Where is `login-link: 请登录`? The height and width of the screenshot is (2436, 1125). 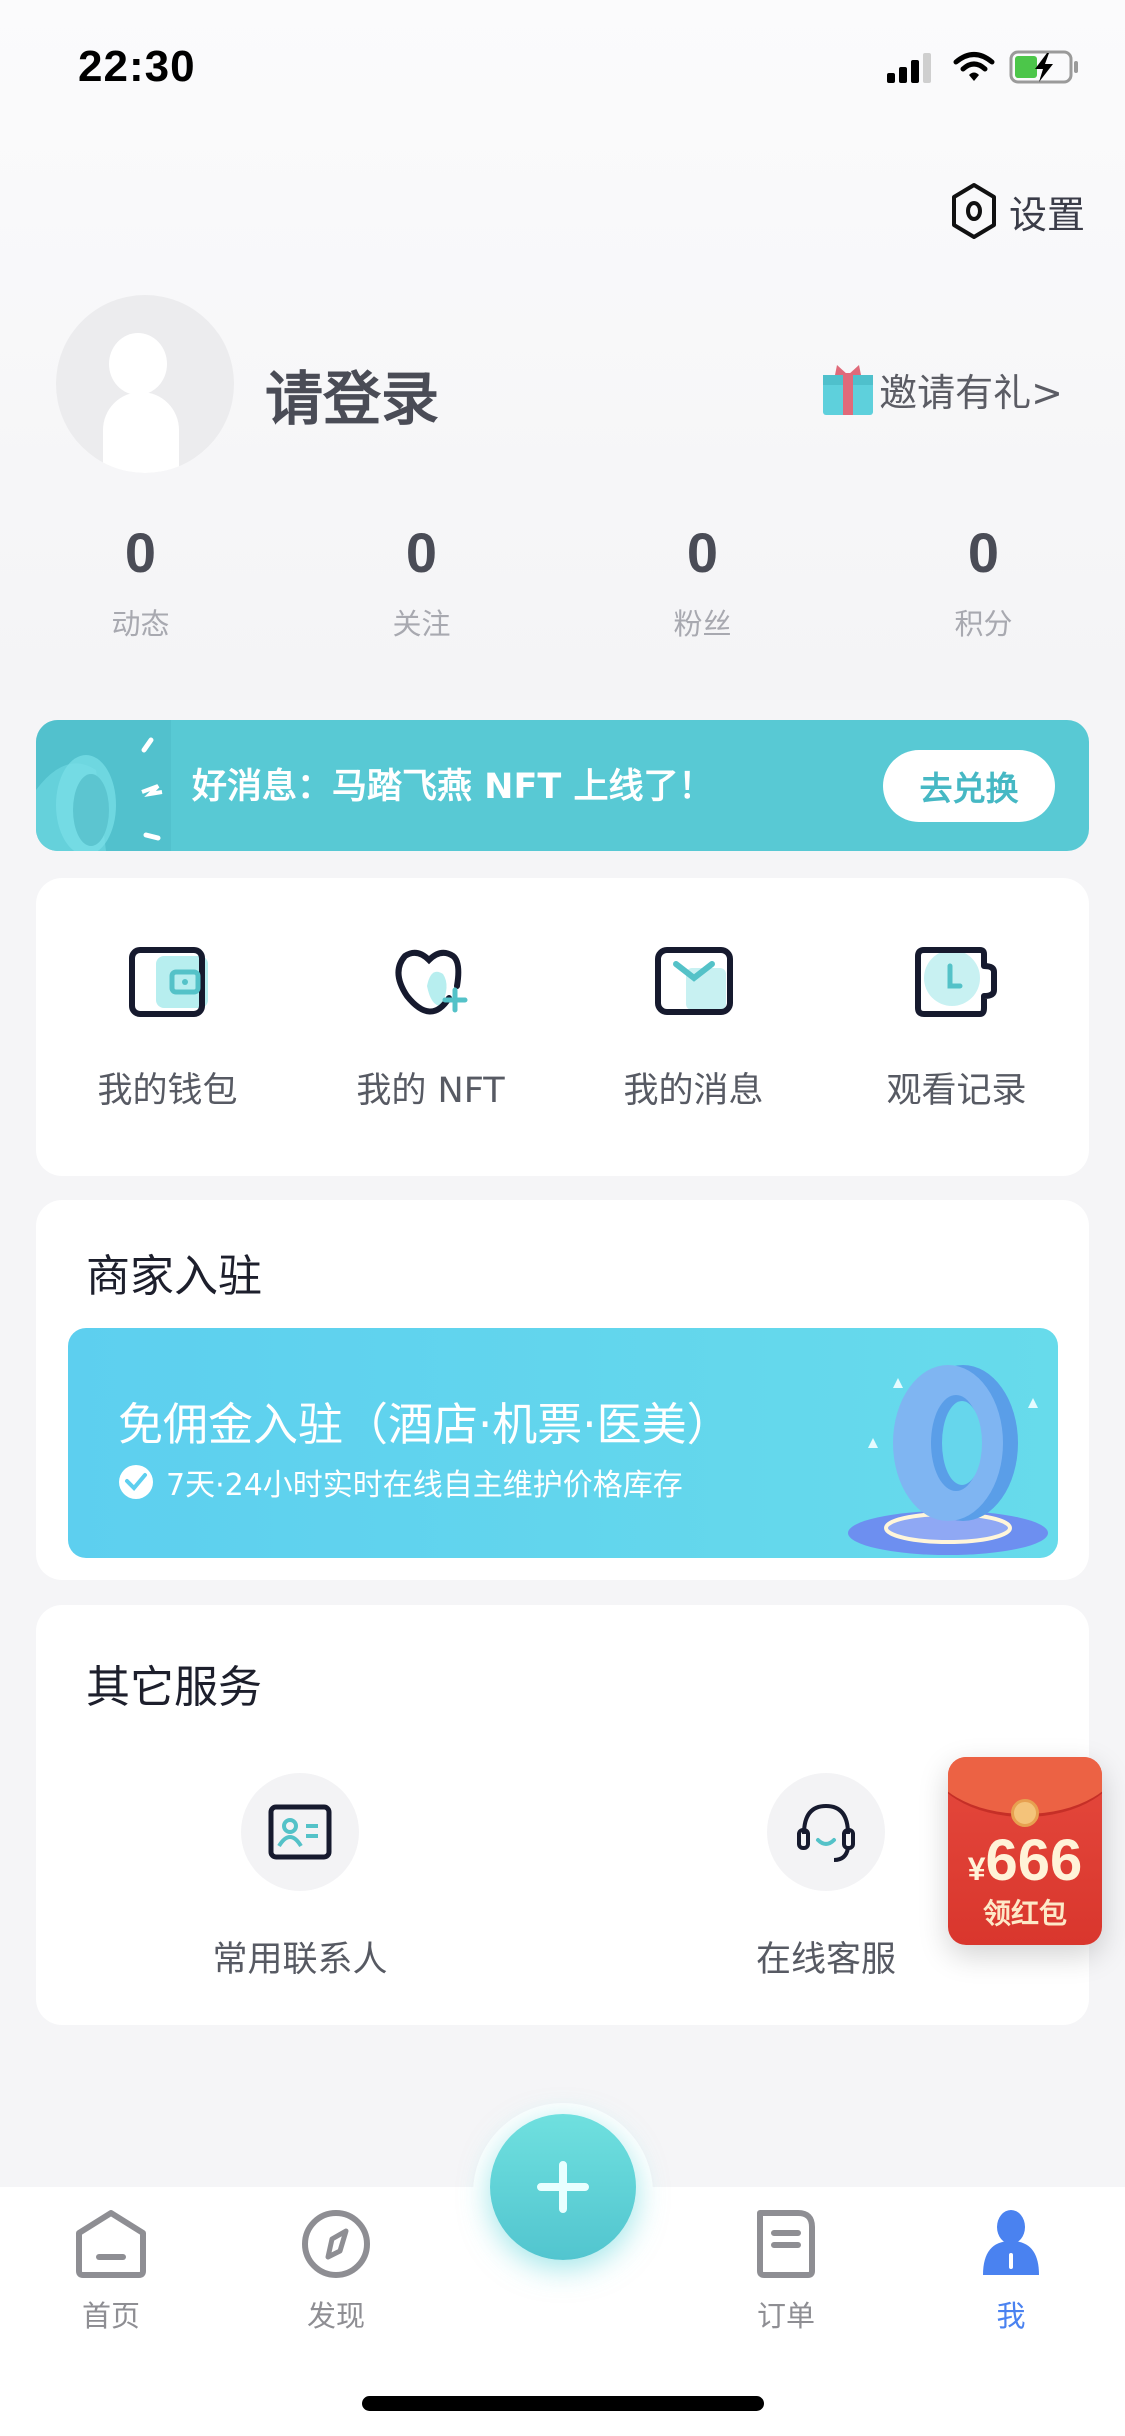 login-link: 请登录 is located at coordinates (352, 394).